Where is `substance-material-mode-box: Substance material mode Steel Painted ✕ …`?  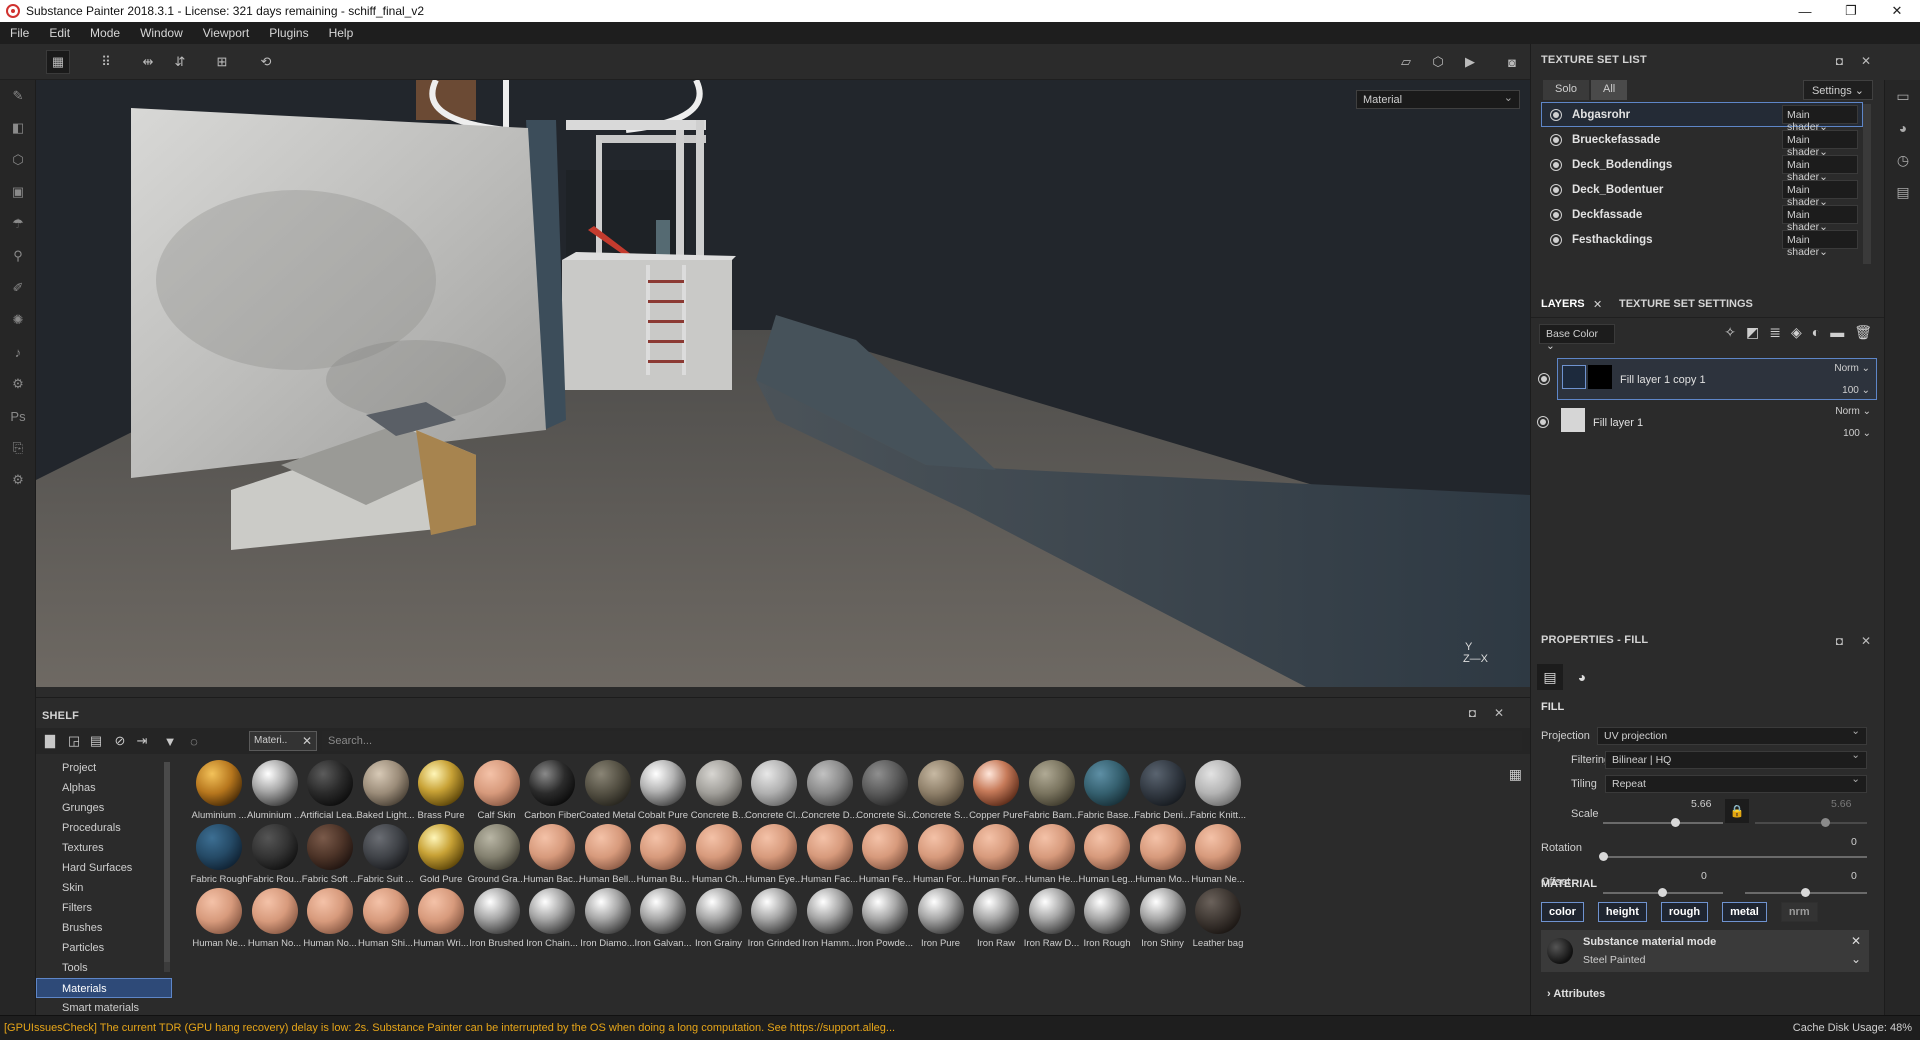 substance-material-mode-box: Substance material mode Steel Painted ✕ … is located at coordinates (1705, 951).